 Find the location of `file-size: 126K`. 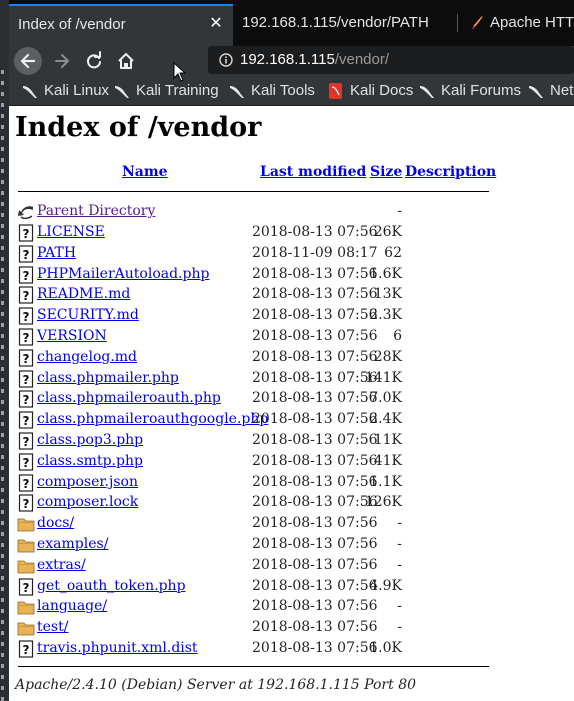

file-size: 126K is located at coordinates (383, 502).